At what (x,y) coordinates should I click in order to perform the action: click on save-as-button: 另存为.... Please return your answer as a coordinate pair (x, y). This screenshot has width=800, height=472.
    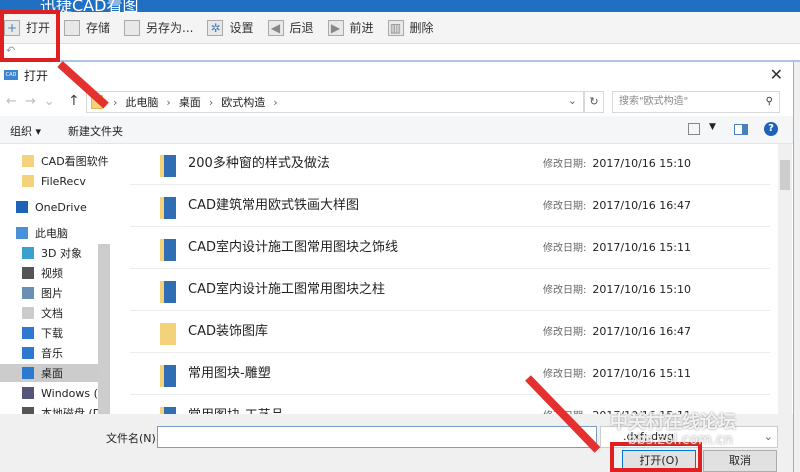
    Looking at the image, I should click on (158, 27).